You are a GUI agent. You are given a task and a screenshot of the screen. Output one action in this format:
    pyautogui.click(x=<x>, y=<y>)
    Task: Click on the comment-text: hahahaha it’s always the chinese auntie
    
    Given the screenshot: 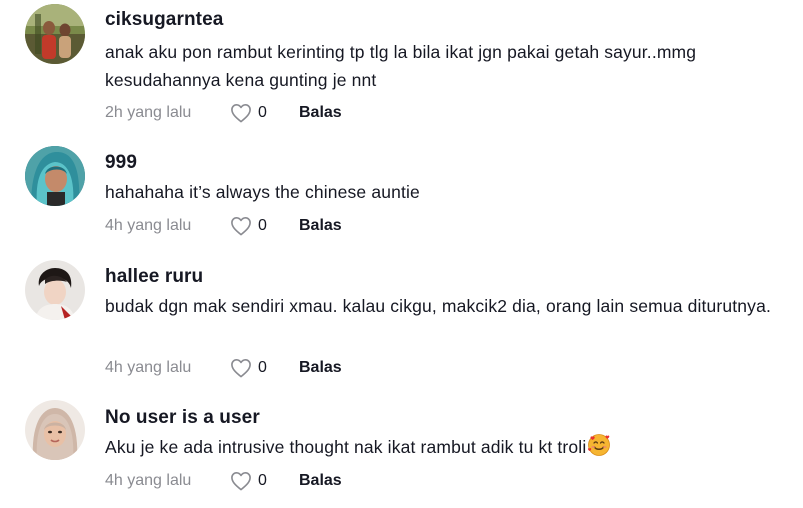 What is the action you would take?
    pyautogui.click(x=262, y=192)
    